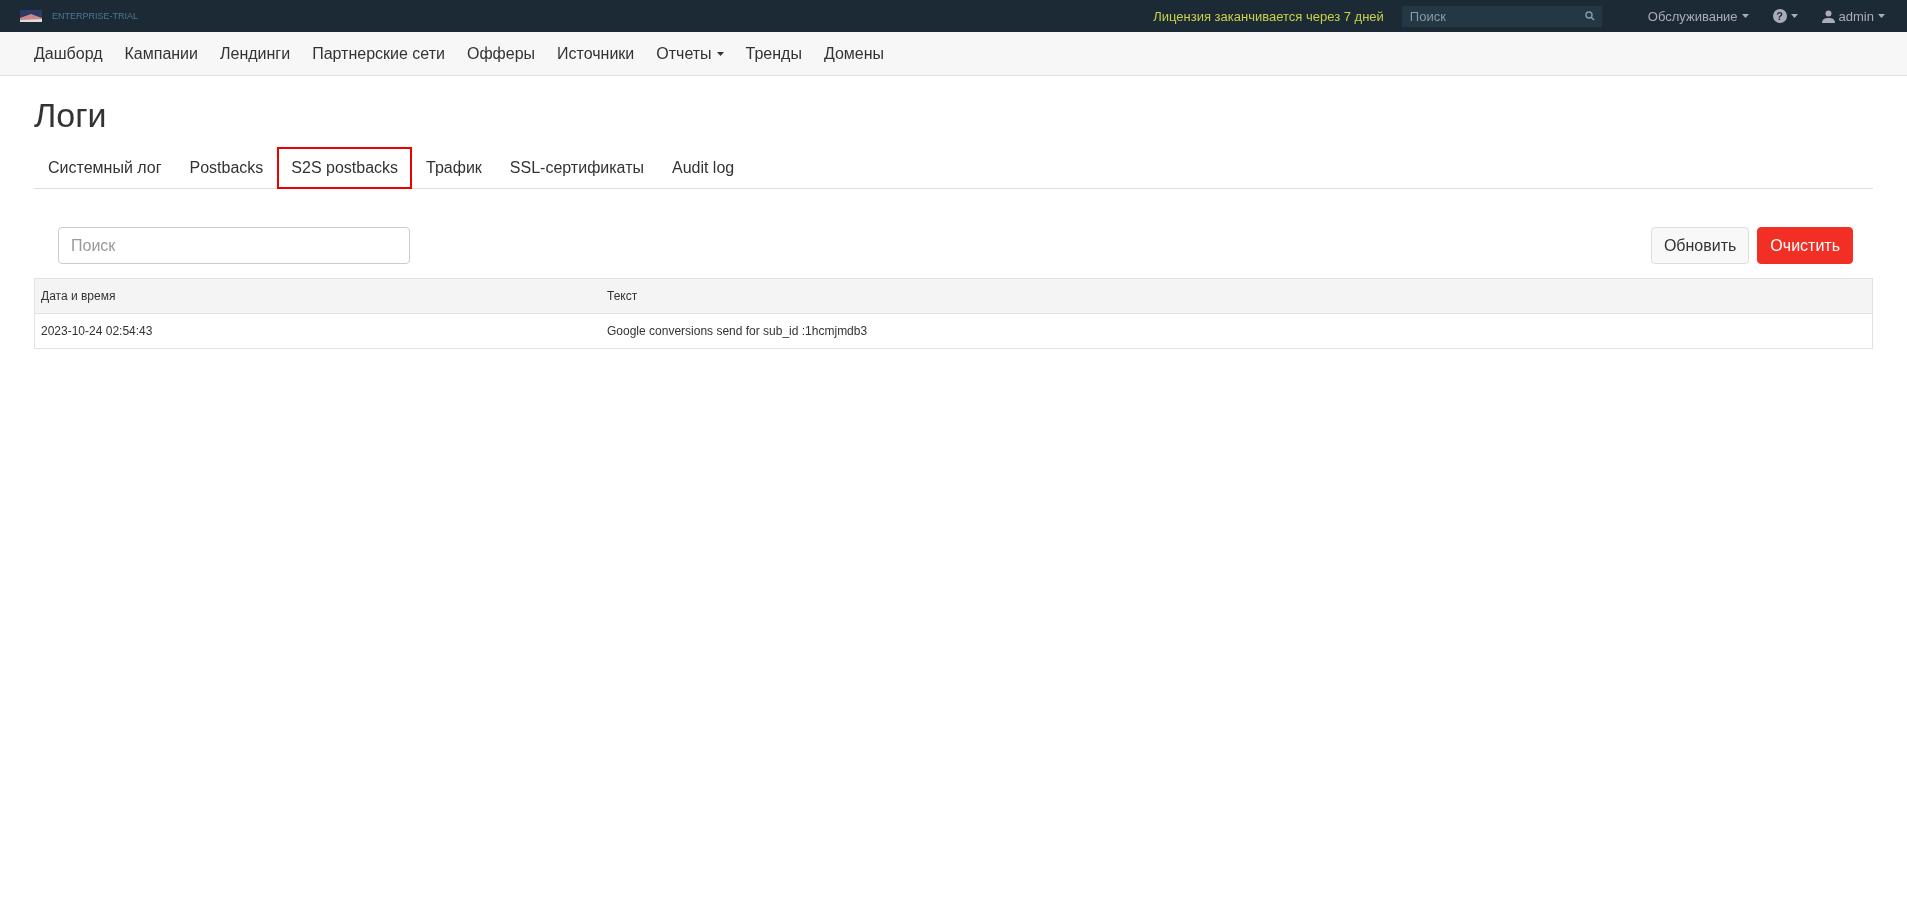 The height and width of the screenshot is (909, 1907). What do you see at coordinates (78, 296) in the screenshot?
I see `column-header: Дата и время` at bounding box center [78, 296].